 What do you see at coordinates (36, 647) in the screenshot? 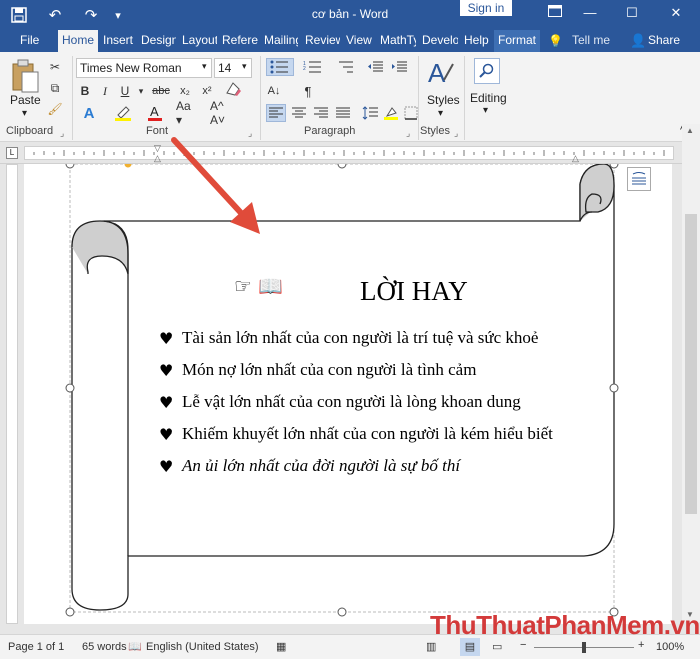
I see `page-count: Page 1 of 1` at bounding box center [36, 647].